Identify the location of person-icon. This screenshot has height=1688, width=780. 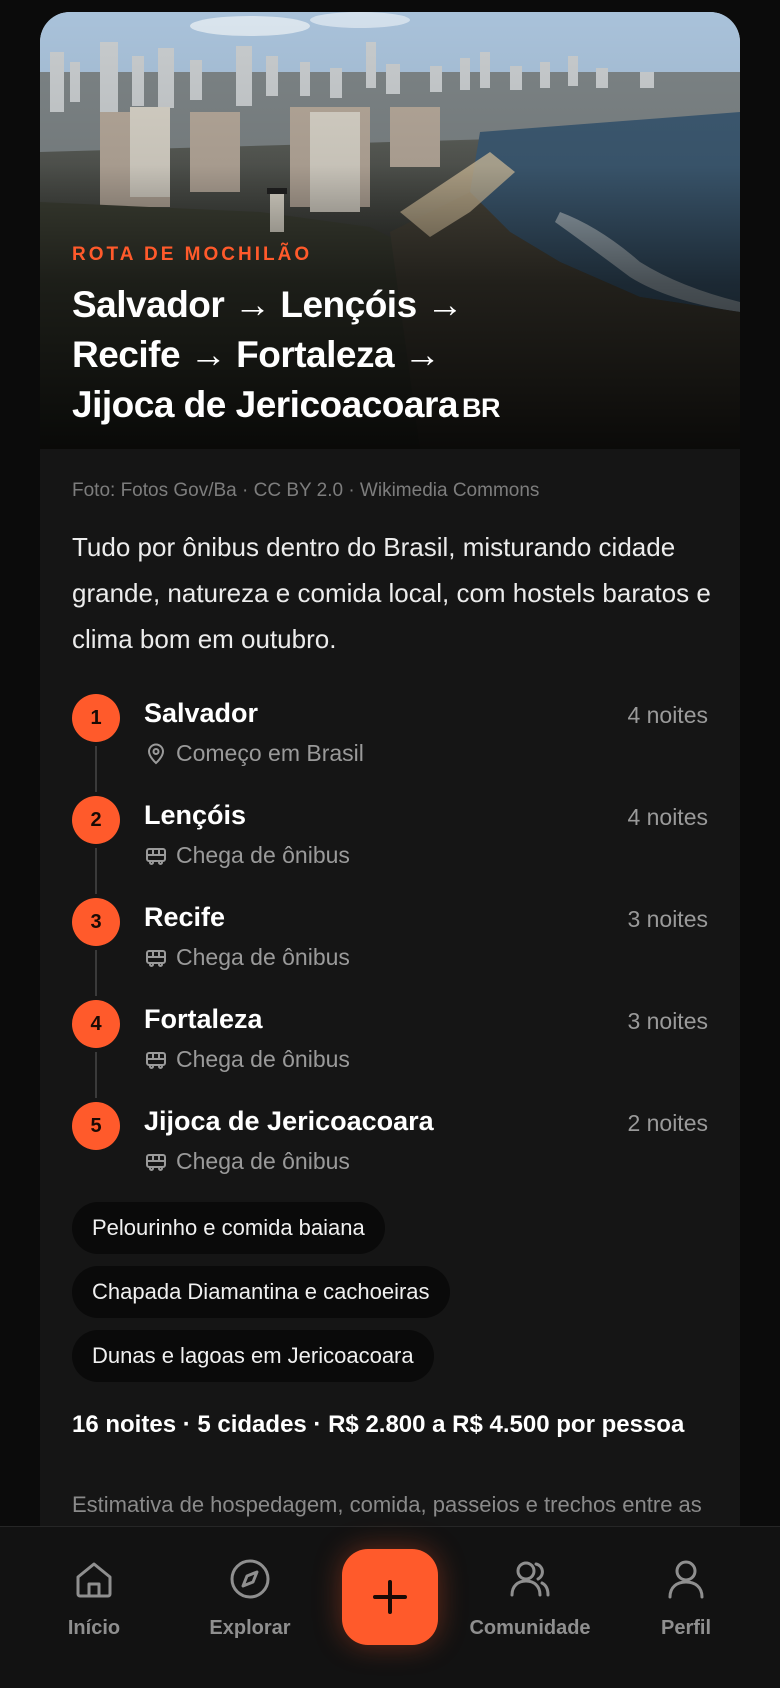
(686, 1579).